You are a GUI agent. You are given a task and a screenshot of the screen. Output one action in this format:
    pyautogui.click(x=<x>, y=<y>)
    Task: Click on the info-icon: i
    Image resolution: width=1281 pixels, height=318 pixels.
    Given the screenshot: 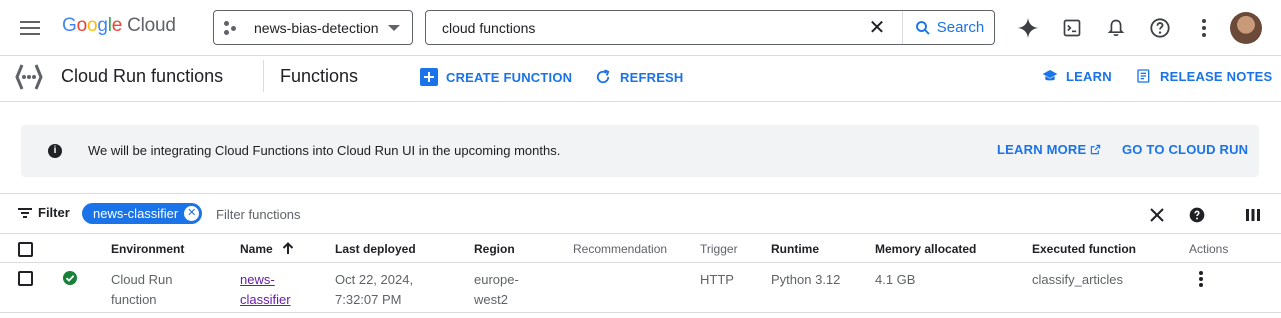 What is the action you would take?
    pyautogui.click(x=55, y=151)
    